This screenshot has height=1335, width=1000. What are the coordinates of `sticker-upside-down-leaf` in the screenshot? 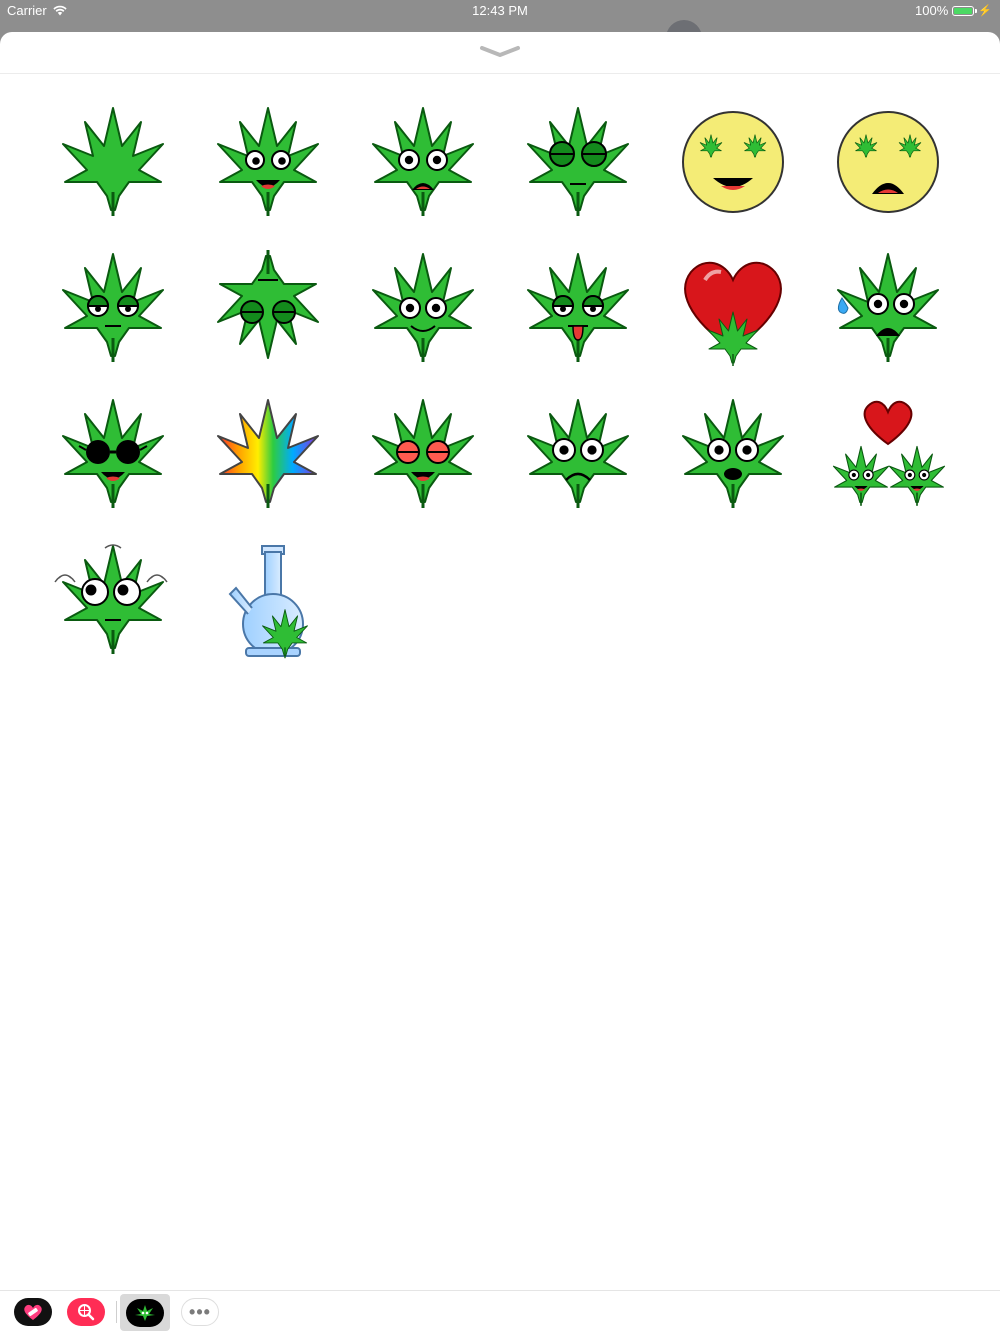 It's located at (267, 306).